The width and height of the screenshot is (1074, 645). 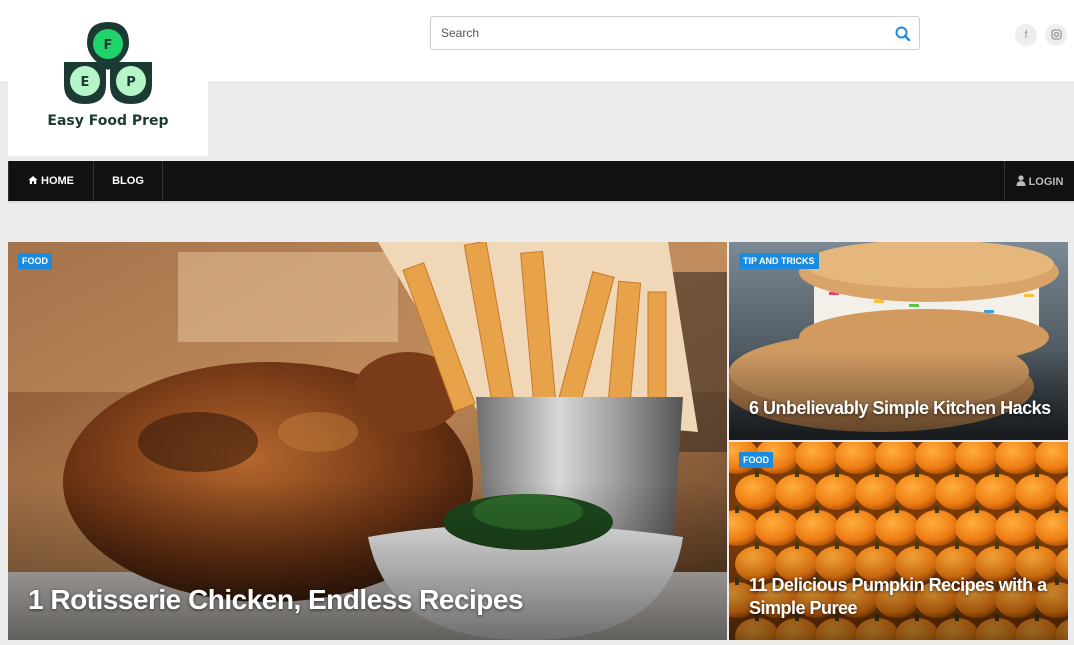 I want to click on logo-letter-p: P, so click(x=131, y=82).